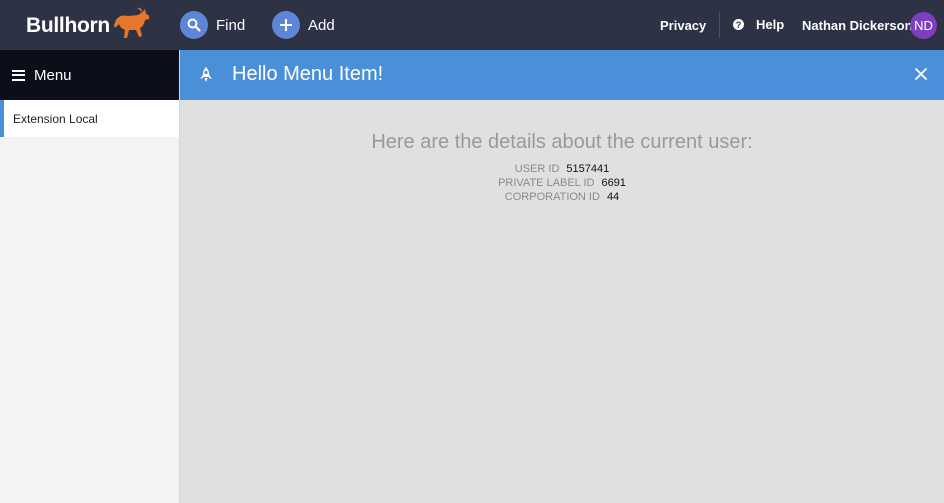 This screenshot has height=503, width=944. I want to click on detail-label: User ID, so click(537, 169).